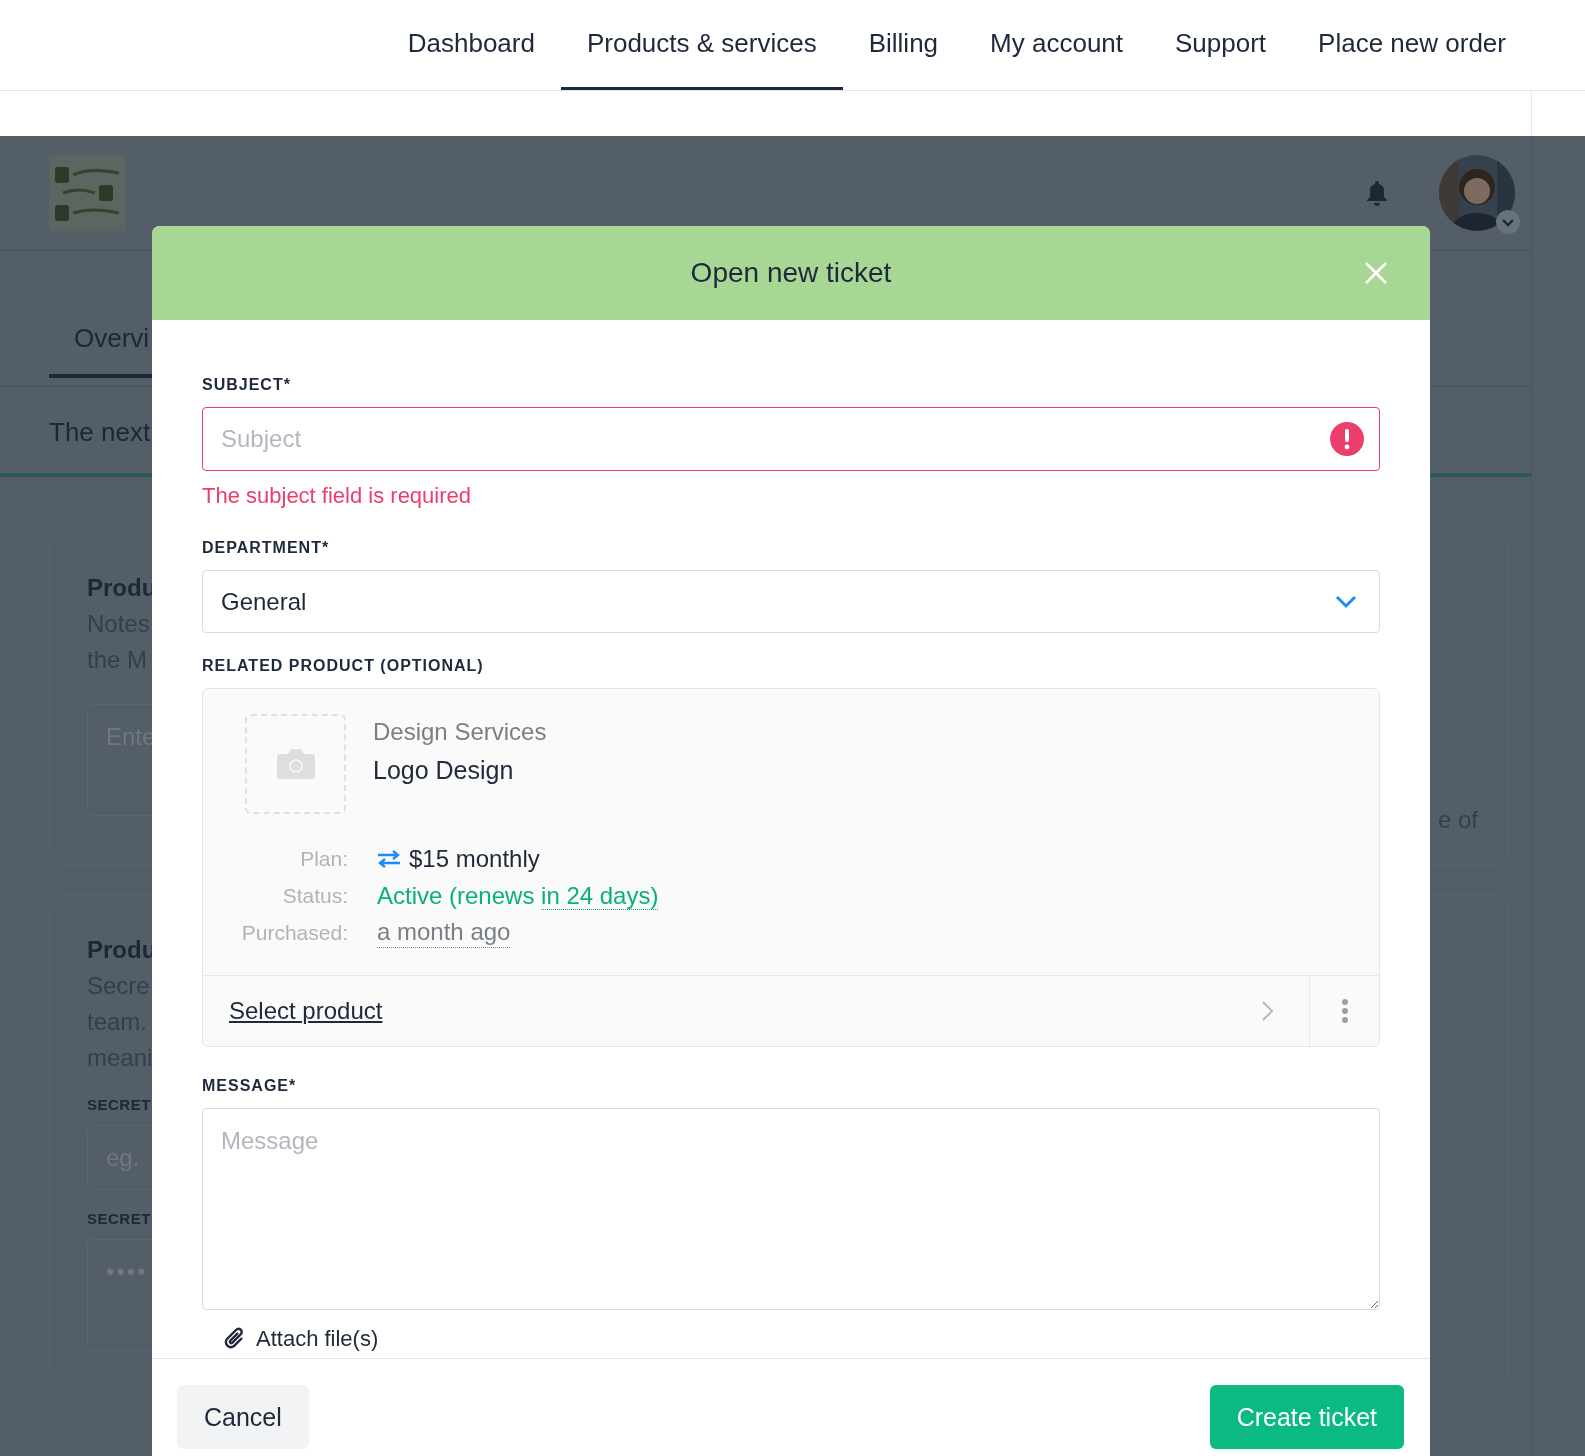 This screenshot has height=1456, width=1585. What do you see at coordinates (518, 896) in the screenshot?
I see `status-value: Active (renews in 24 days)` at bounding box center [518, 896].